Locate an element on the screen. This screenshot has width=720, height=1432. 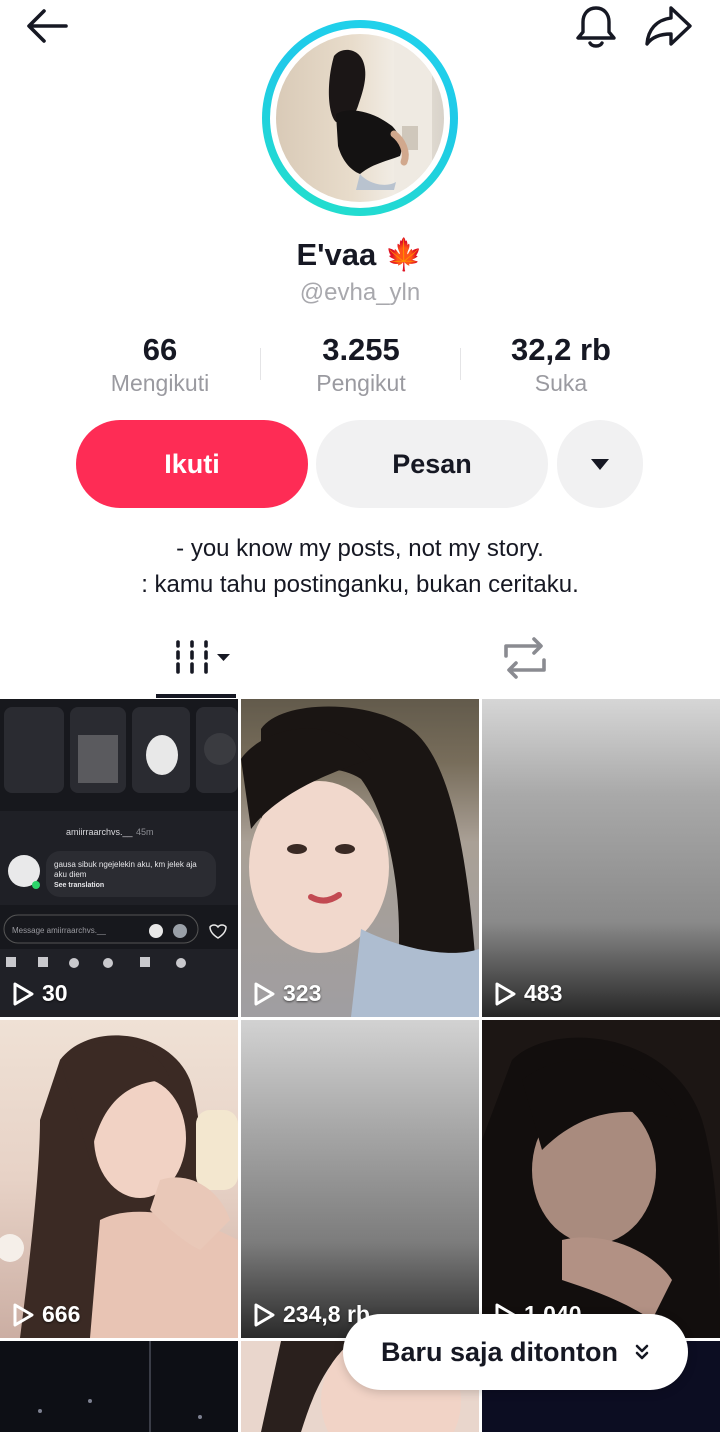
video-thumbnail: 1.040 is located at coordinates (601, 1179).